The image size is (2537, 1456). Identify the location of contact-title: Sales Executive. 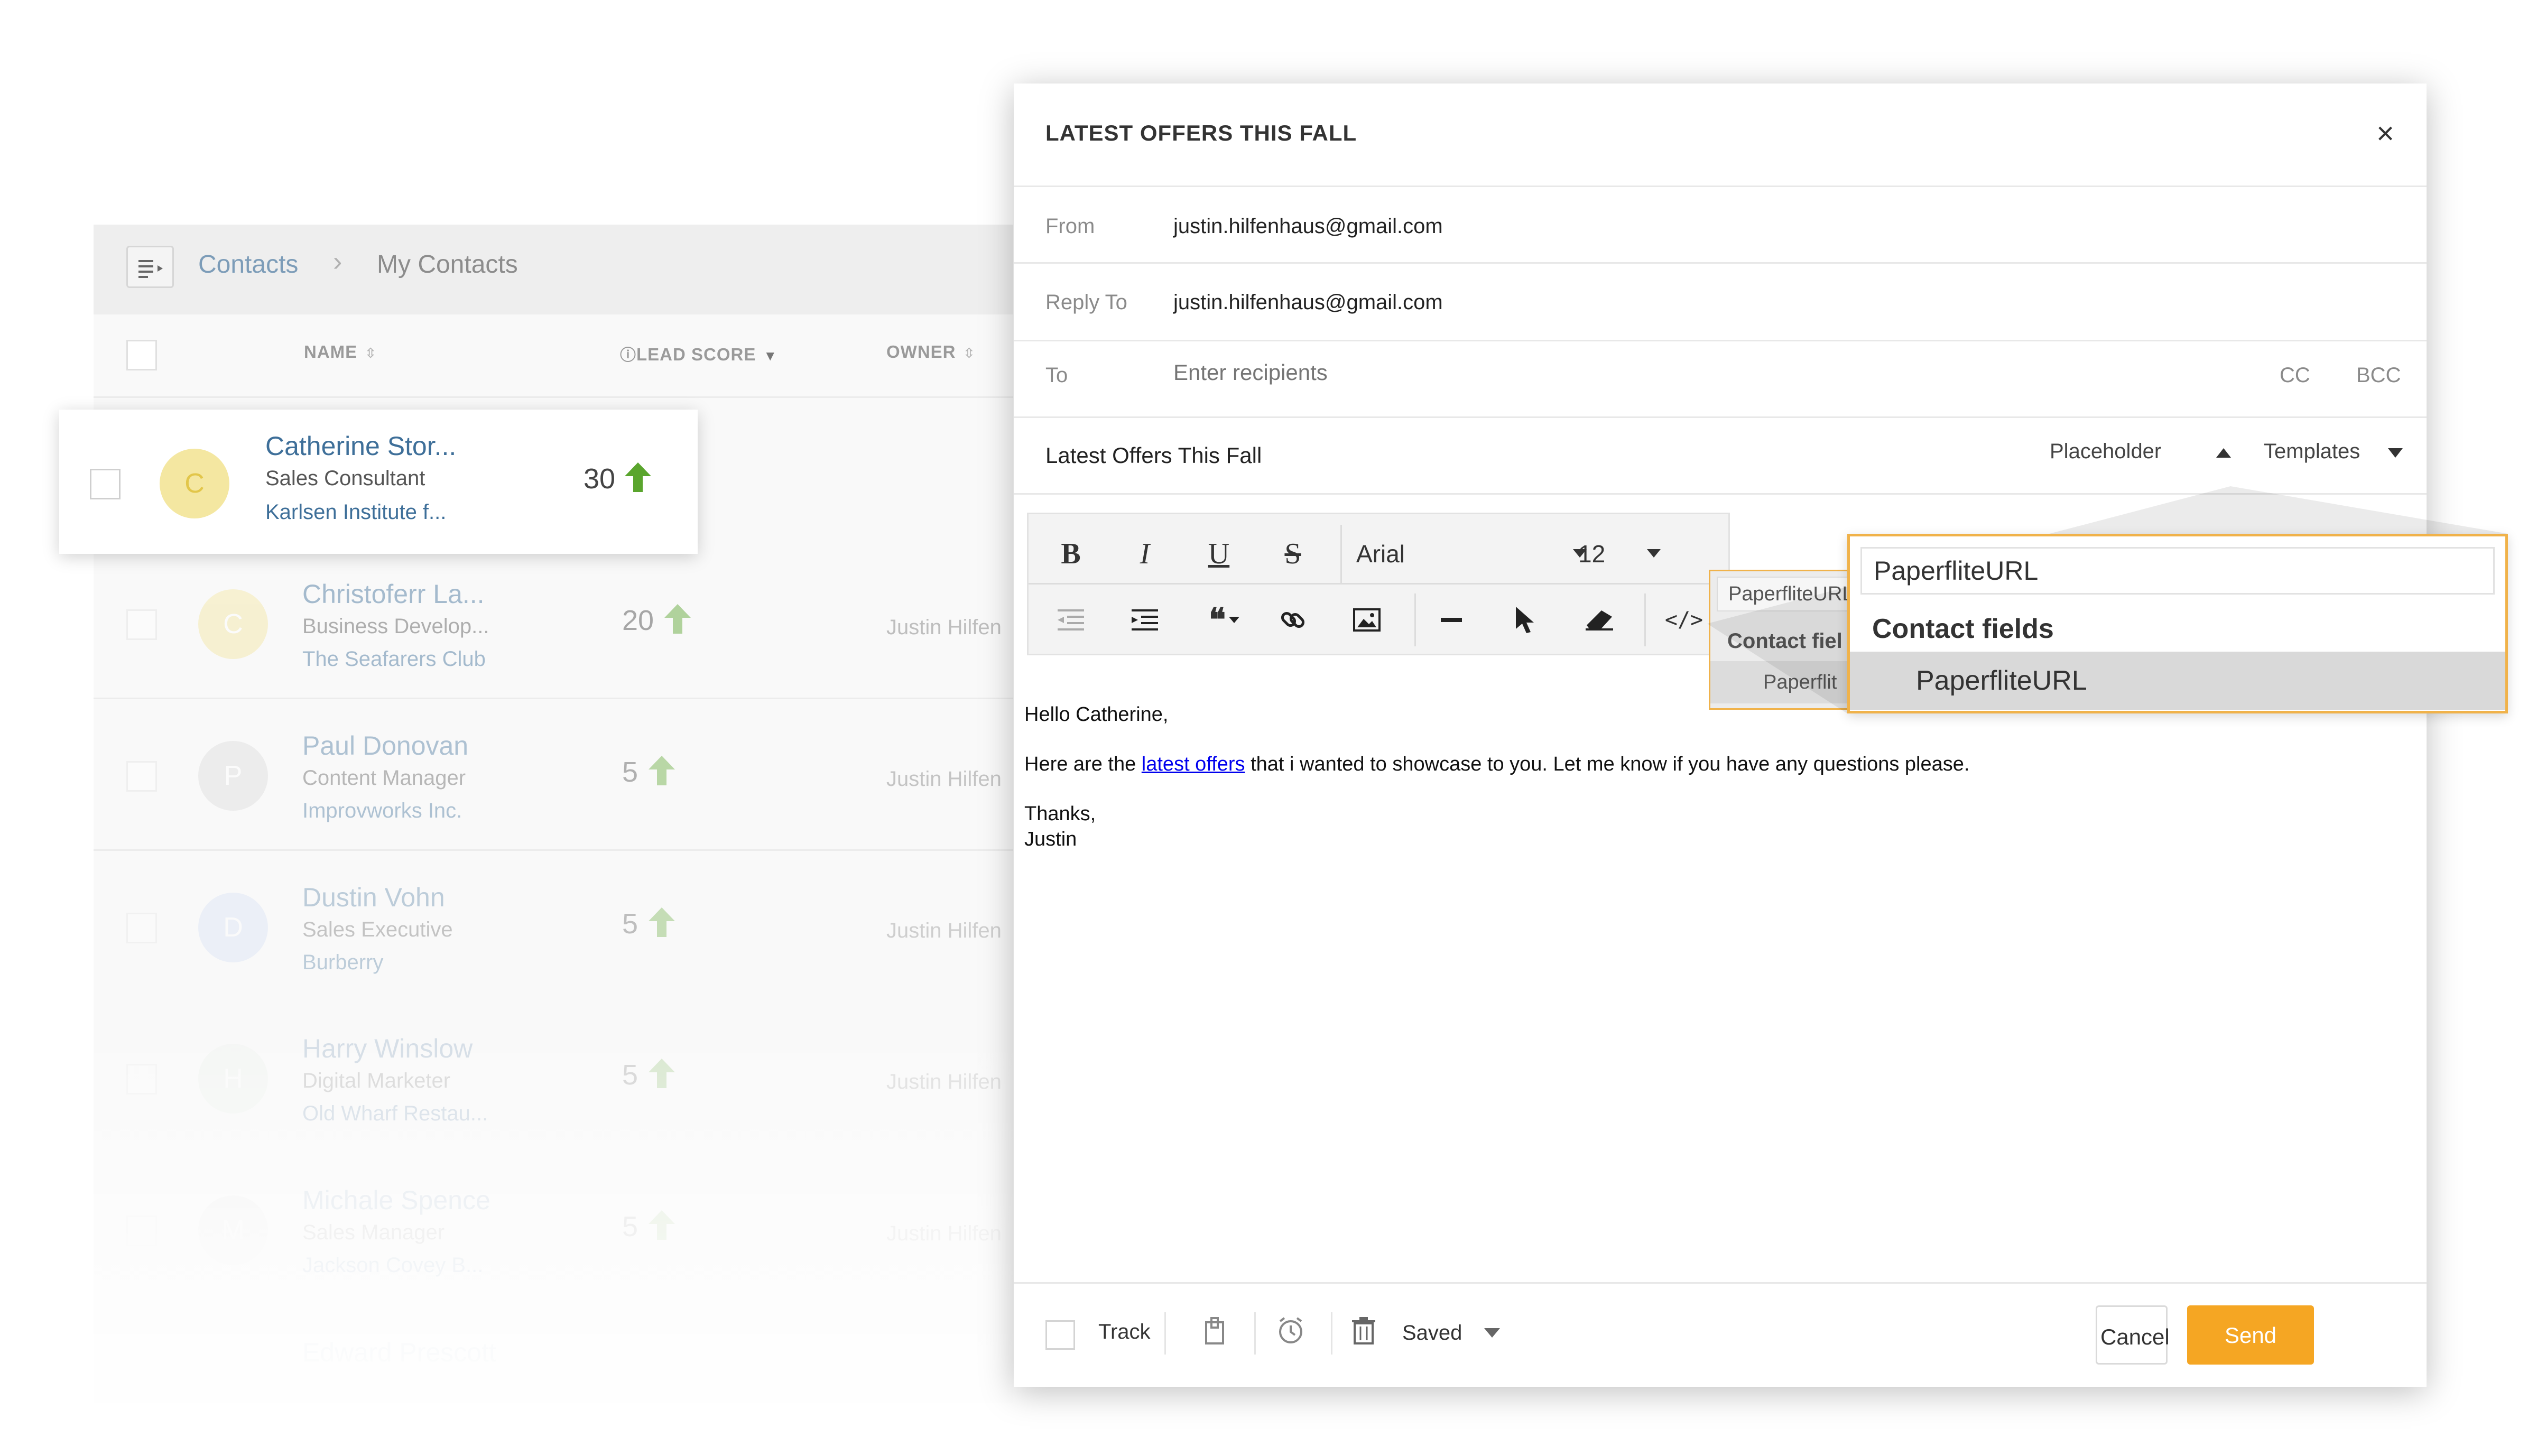
(377, 929).